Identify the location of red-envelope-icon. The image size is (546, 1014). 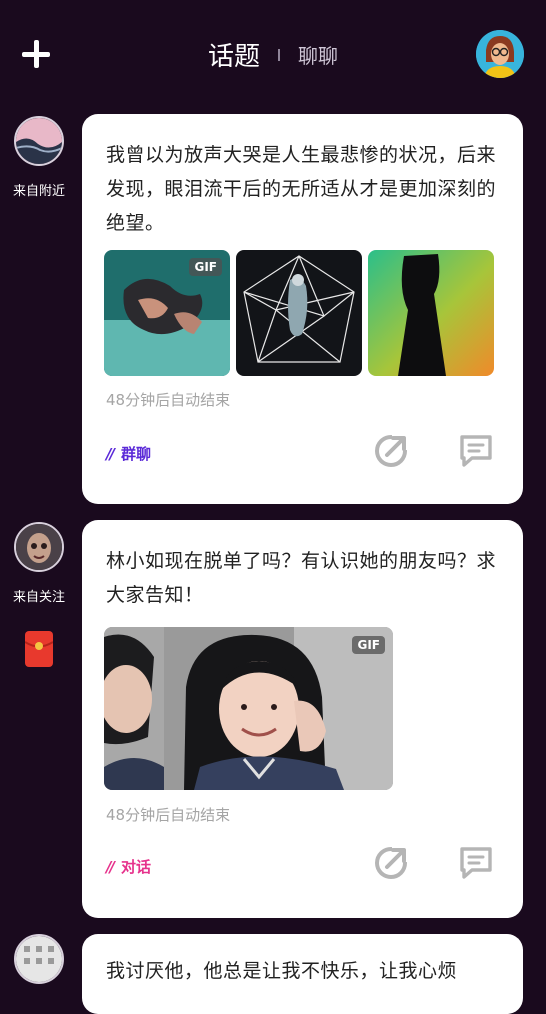
(39, 649).